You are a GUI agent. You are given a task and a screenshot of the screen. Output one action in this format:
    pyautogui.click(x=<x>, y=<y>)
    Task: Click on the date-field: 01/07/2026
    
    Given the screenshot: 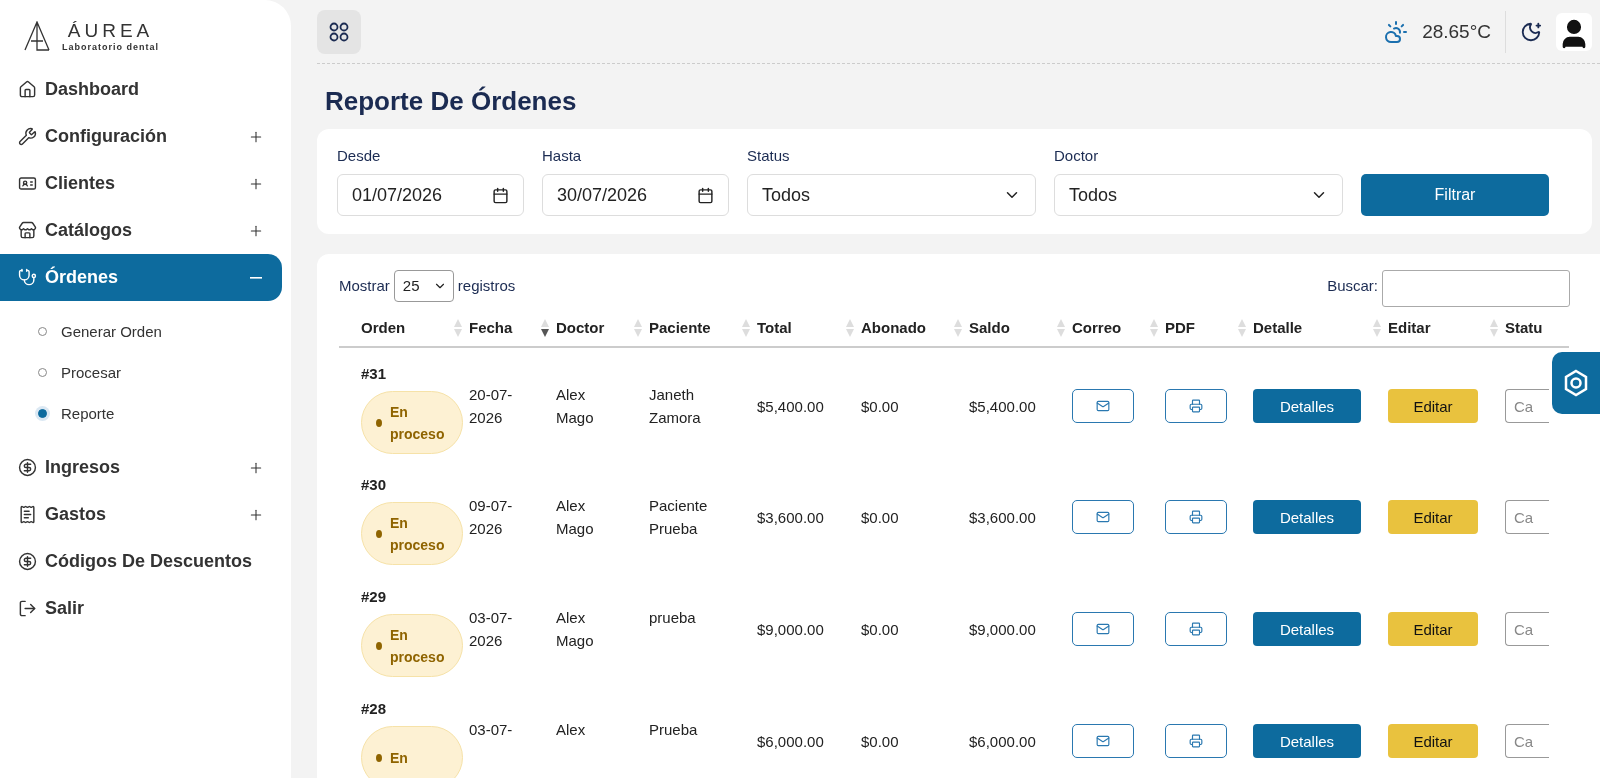 What is the action you would take?
    pyautogui.click(x=430, y=195)
    